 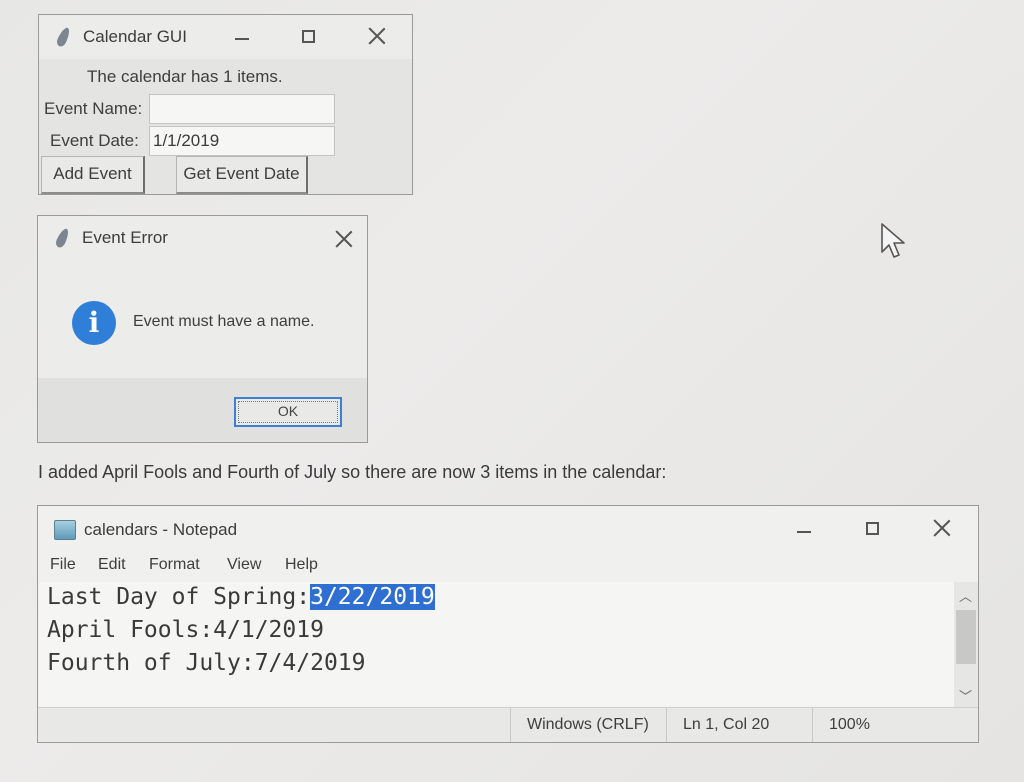 I want to click on selected-text: 3/22/2019, so click(x=372, y=597).